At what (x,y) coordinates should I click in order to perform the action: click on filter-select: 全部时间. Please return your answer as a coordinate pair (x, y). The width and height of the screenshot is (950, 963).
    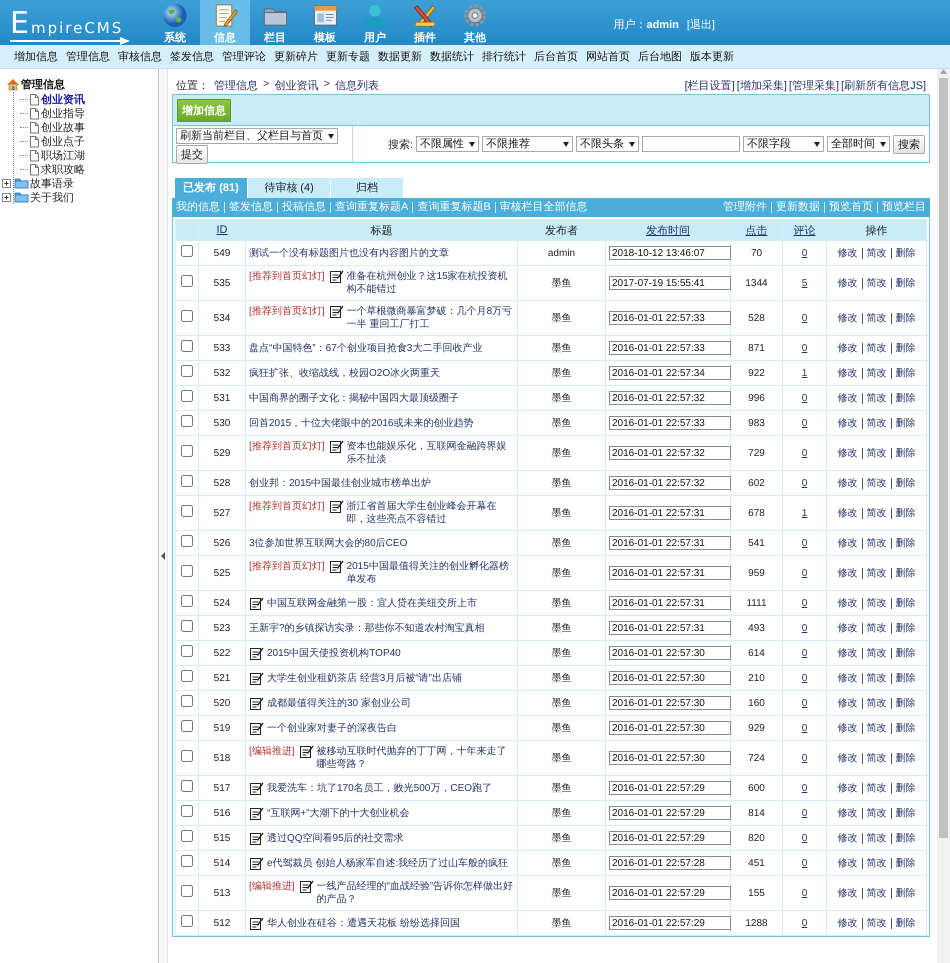
    Looking at the image, I should click on (858, 144).